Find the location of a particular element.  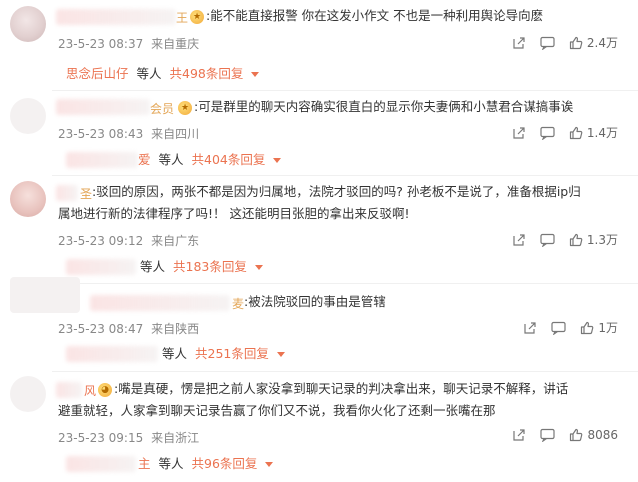

comment-actions: 1.3万 is located at coordinates (558, 239).